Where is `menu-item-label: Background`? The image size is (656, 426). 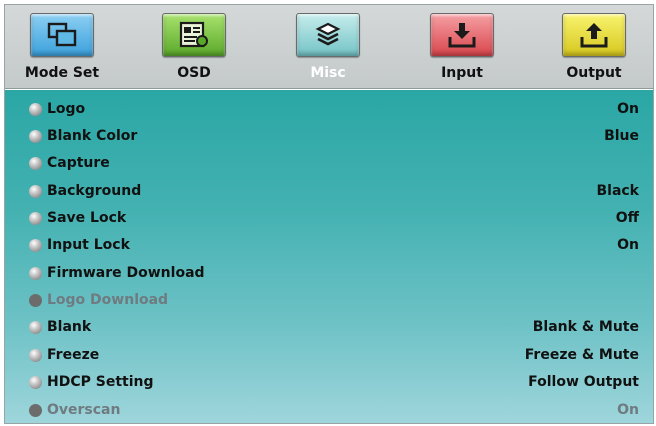
menu-item-label: Background is located at coordinates (94, 191).